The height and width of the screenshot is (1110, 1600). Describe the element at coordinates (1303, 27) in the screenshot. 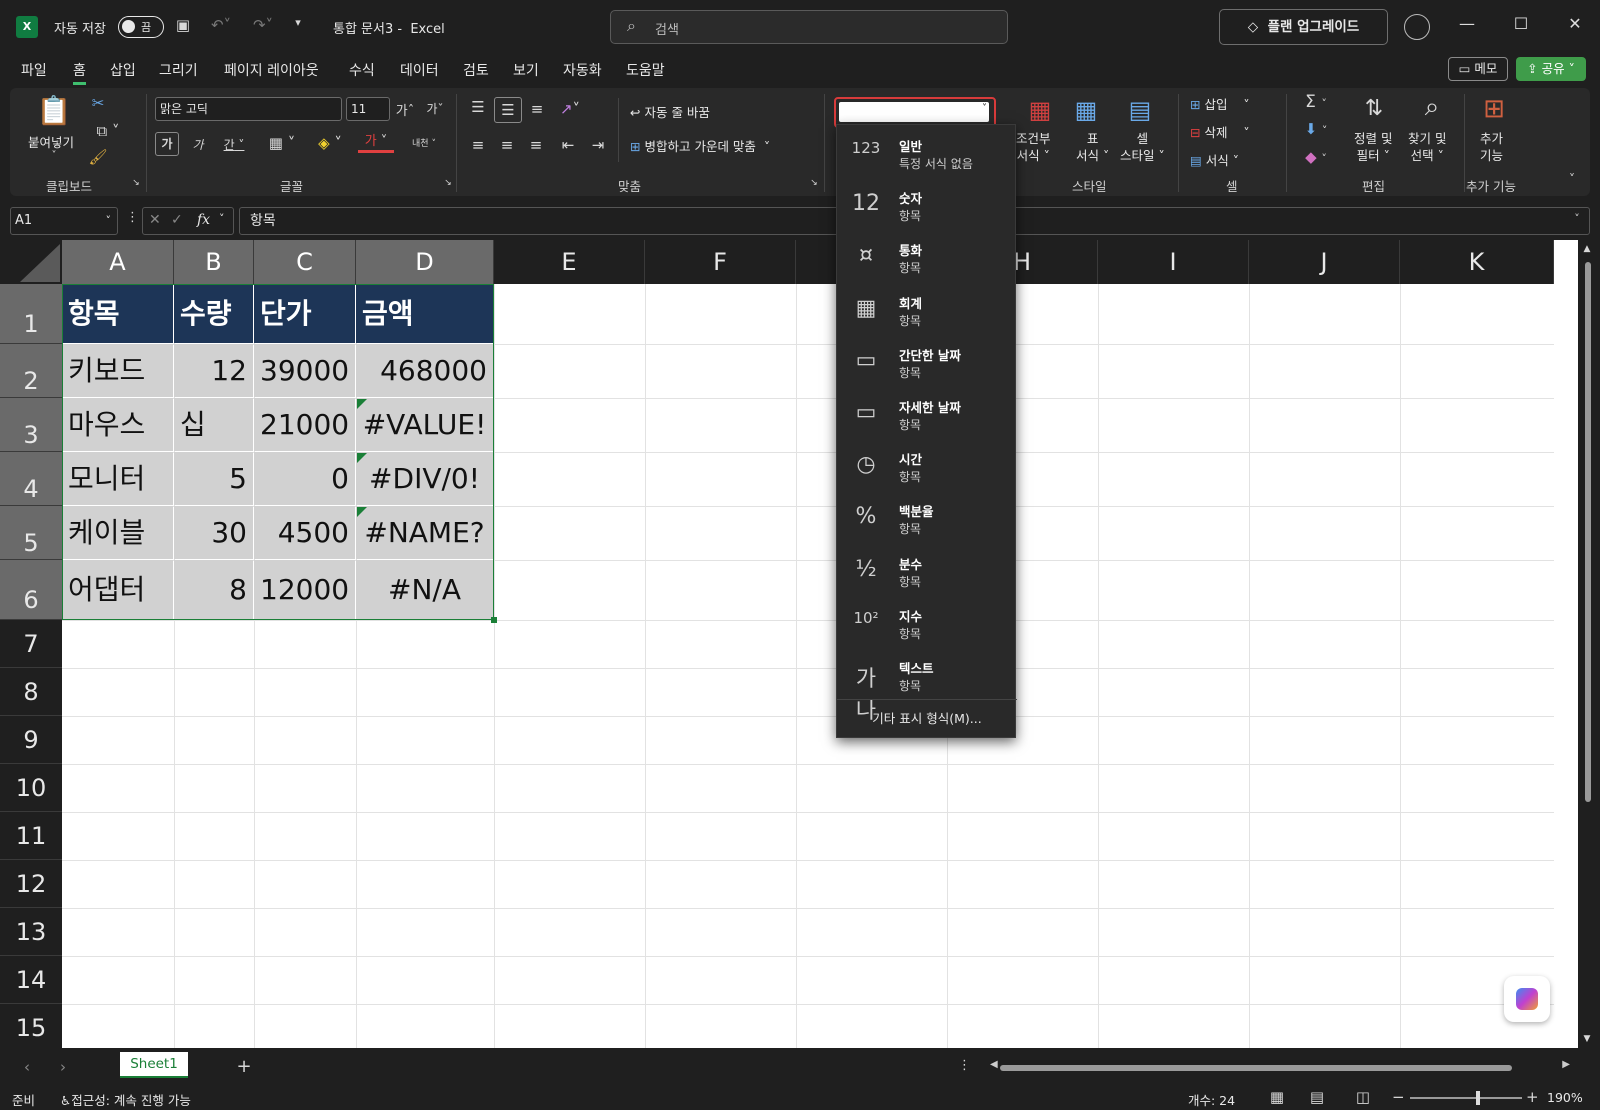

I see `upgrade-button: ◇ 플랜 업그레이드` at that location.